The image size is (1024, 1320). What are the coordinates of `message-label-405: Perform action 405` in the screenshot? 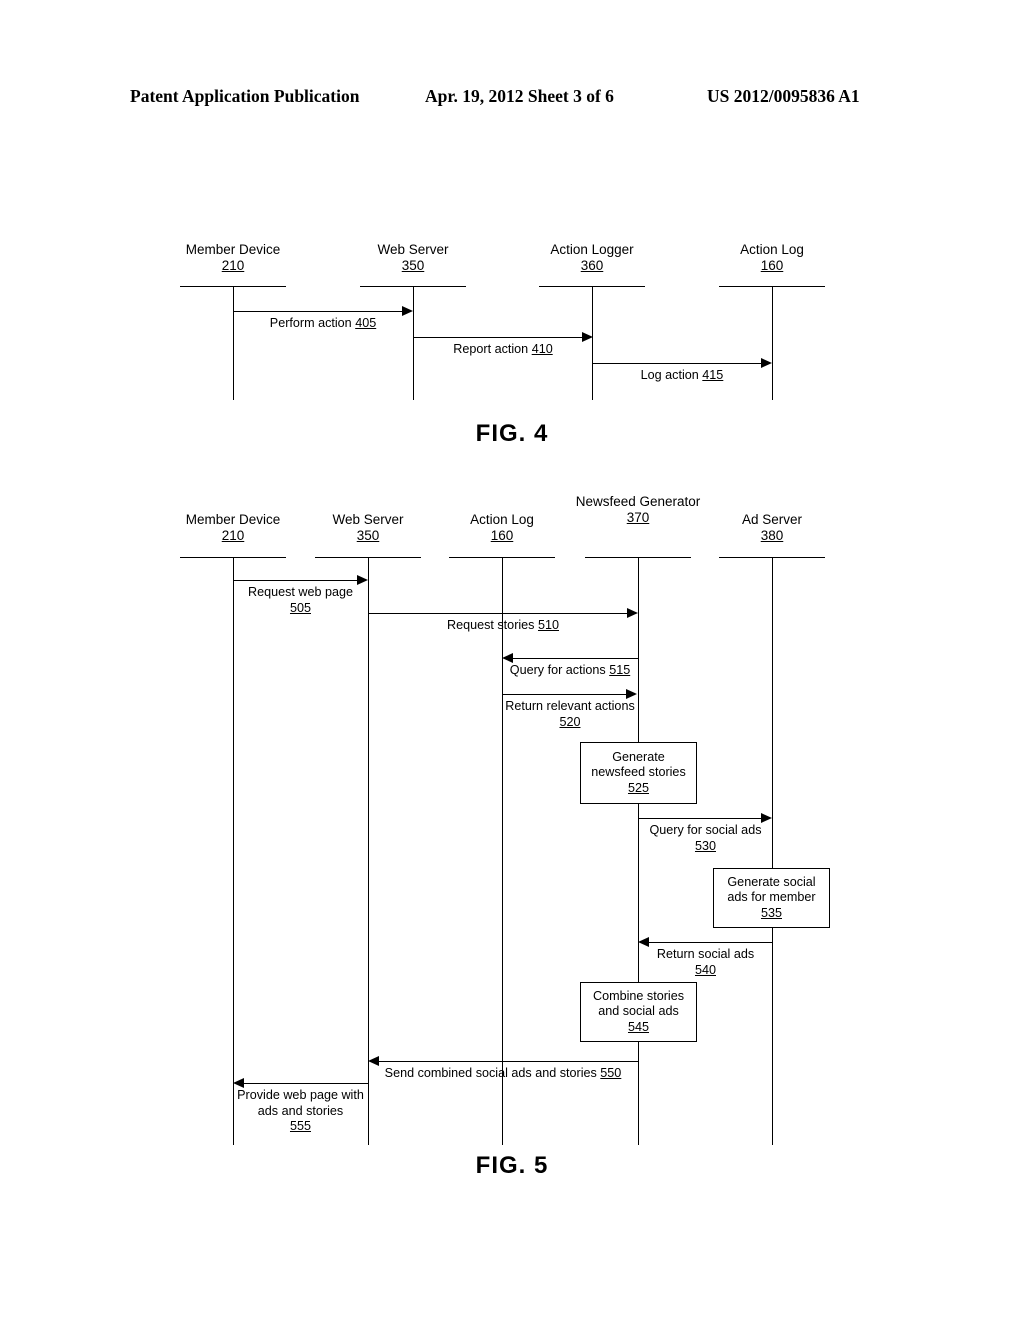 It's located at (323, 324).